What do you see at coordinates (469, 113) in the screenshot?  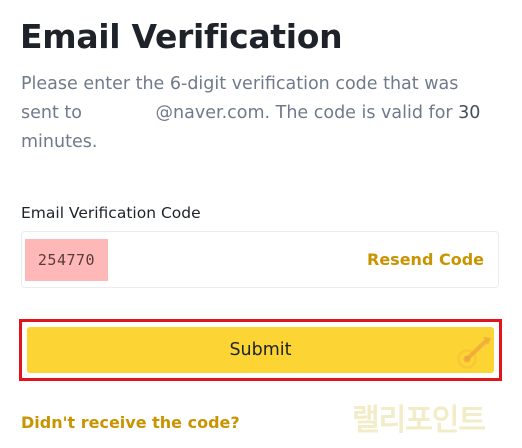 I see `description-minutes-number: 30` at bounding box center [469, 113].